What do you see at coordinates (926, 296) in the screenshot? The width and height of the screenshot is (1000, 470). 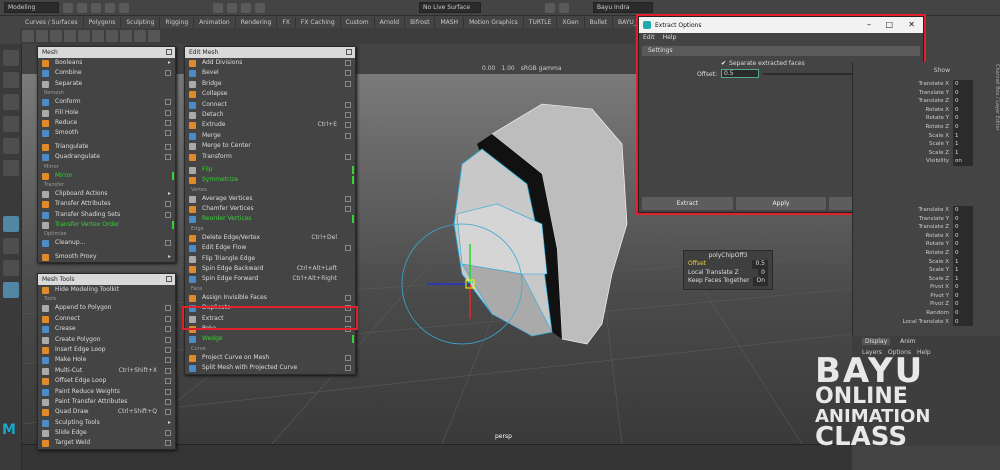 I see `channel-row: Pivot Y 0` at bounding box center [926, 296].